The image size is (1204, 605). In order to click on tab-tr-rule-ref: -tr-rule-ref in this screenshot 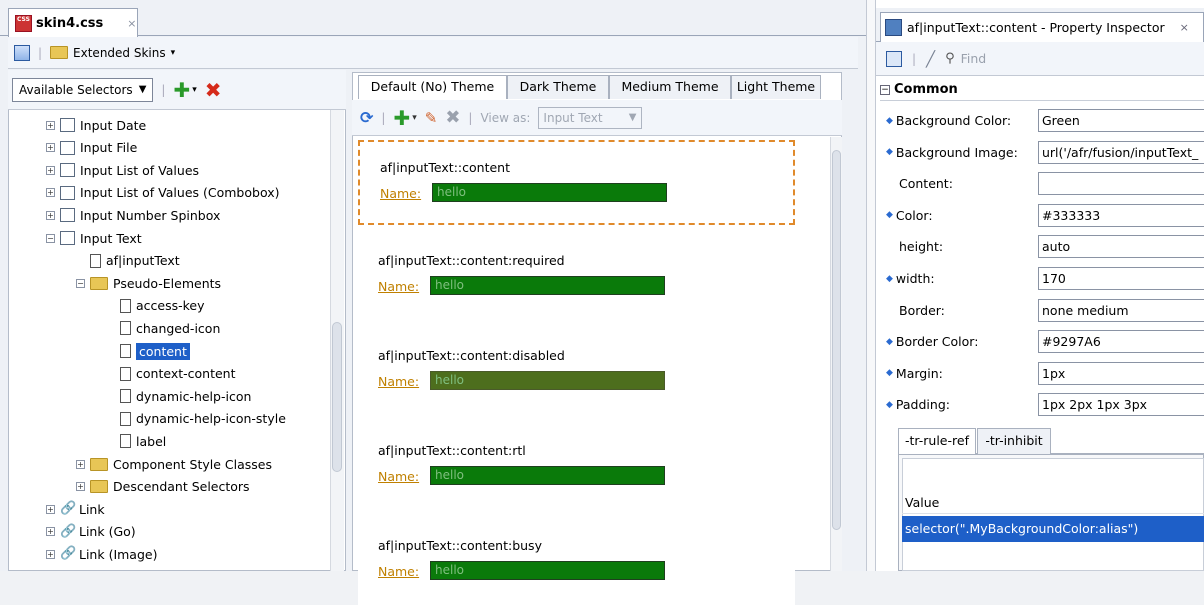, I will do `click(937, 441)`.